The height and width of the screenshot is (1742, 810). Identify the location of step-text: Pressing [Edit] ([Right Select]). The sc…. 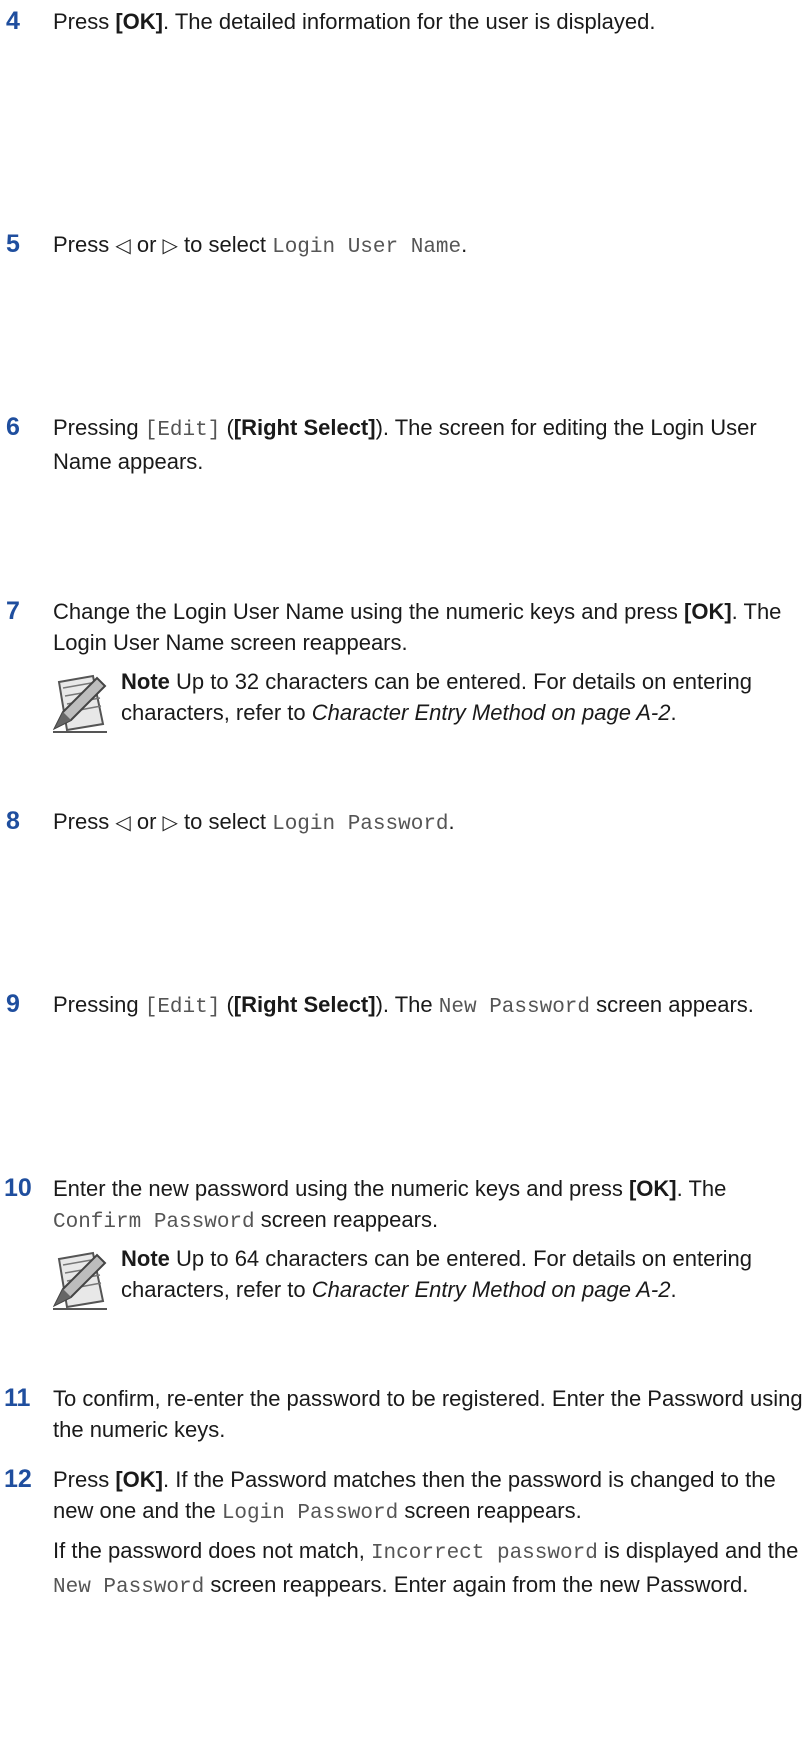
(405, 444).